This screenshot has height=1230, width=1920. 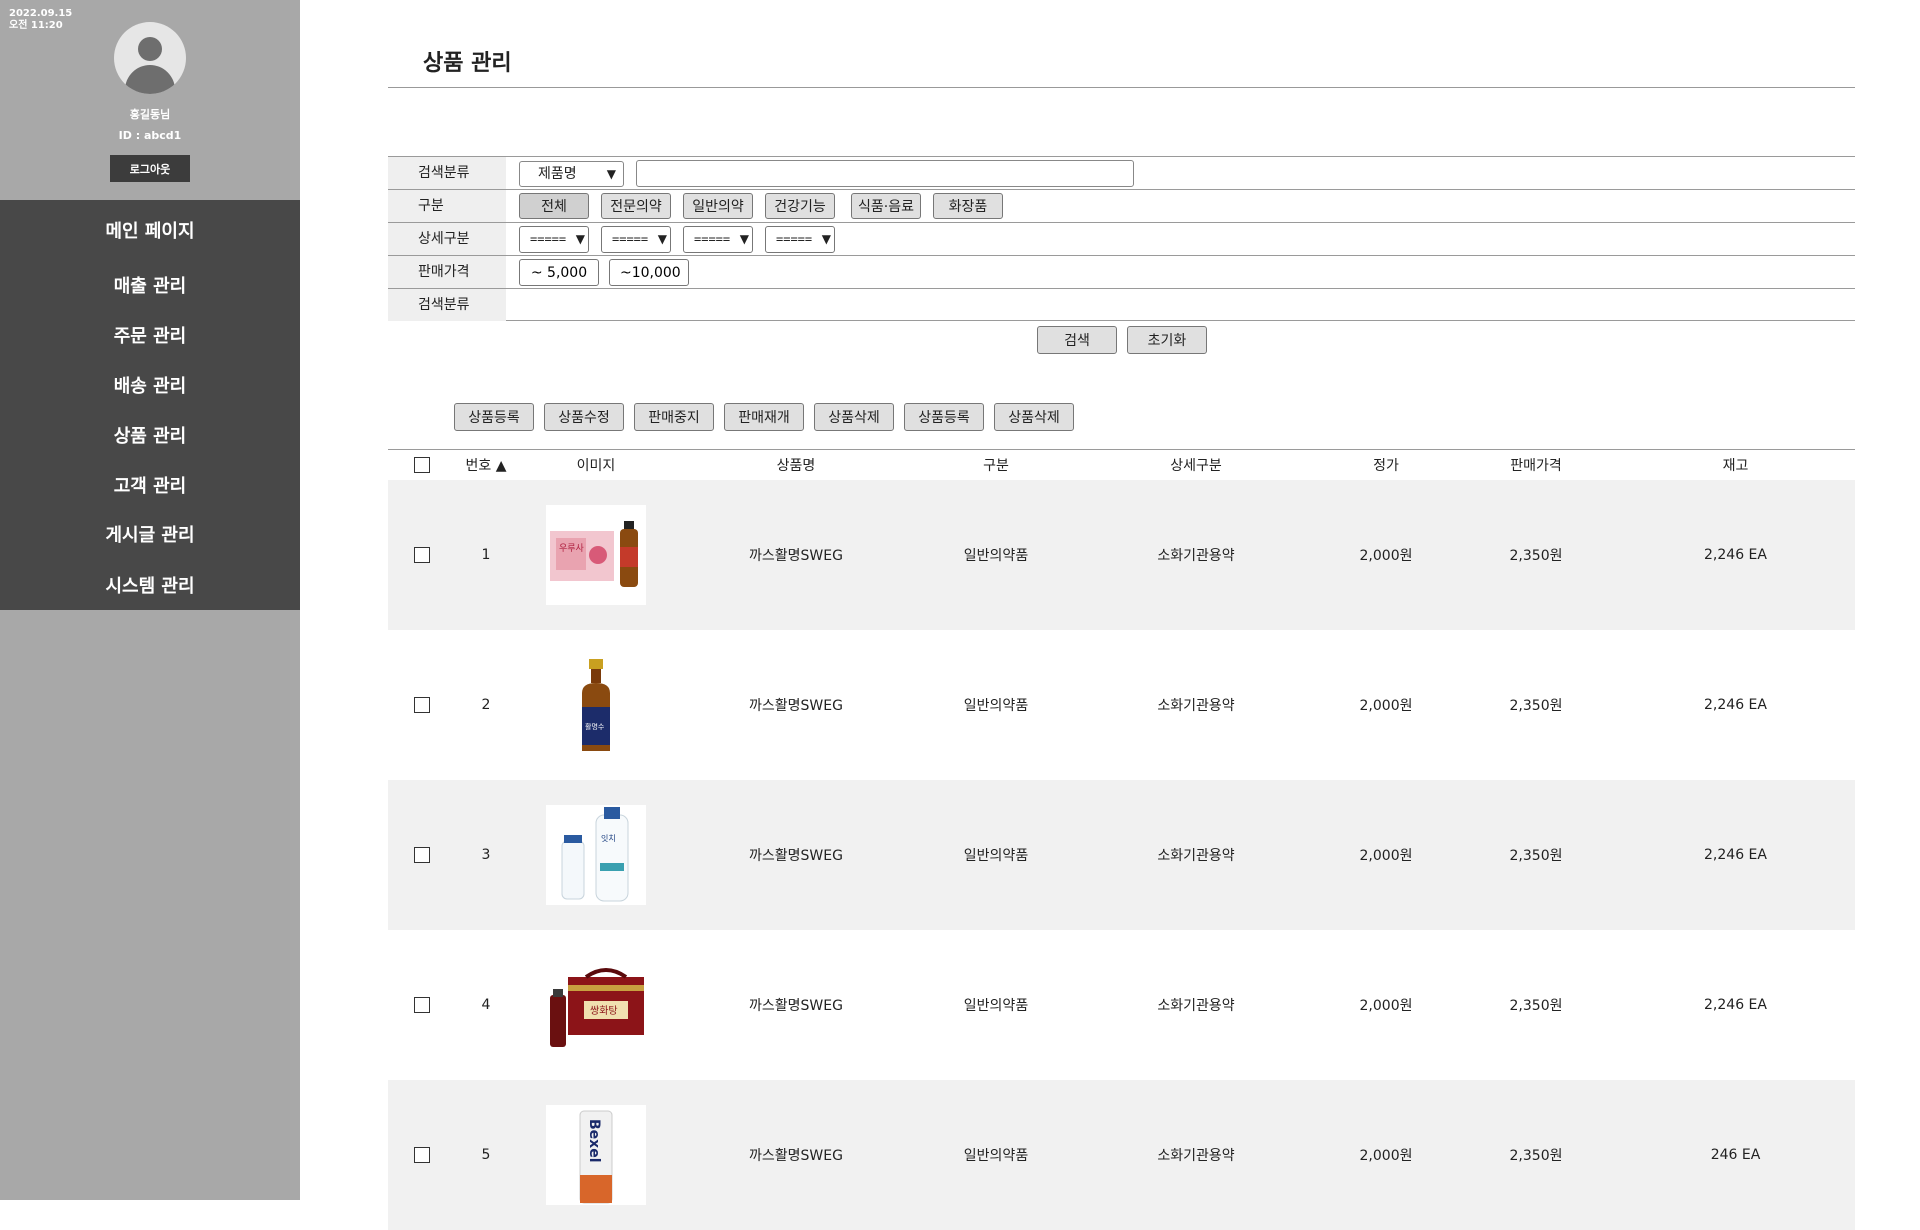 I want to click on product-stock: 246 EA, so click(x=1735, y=1155).